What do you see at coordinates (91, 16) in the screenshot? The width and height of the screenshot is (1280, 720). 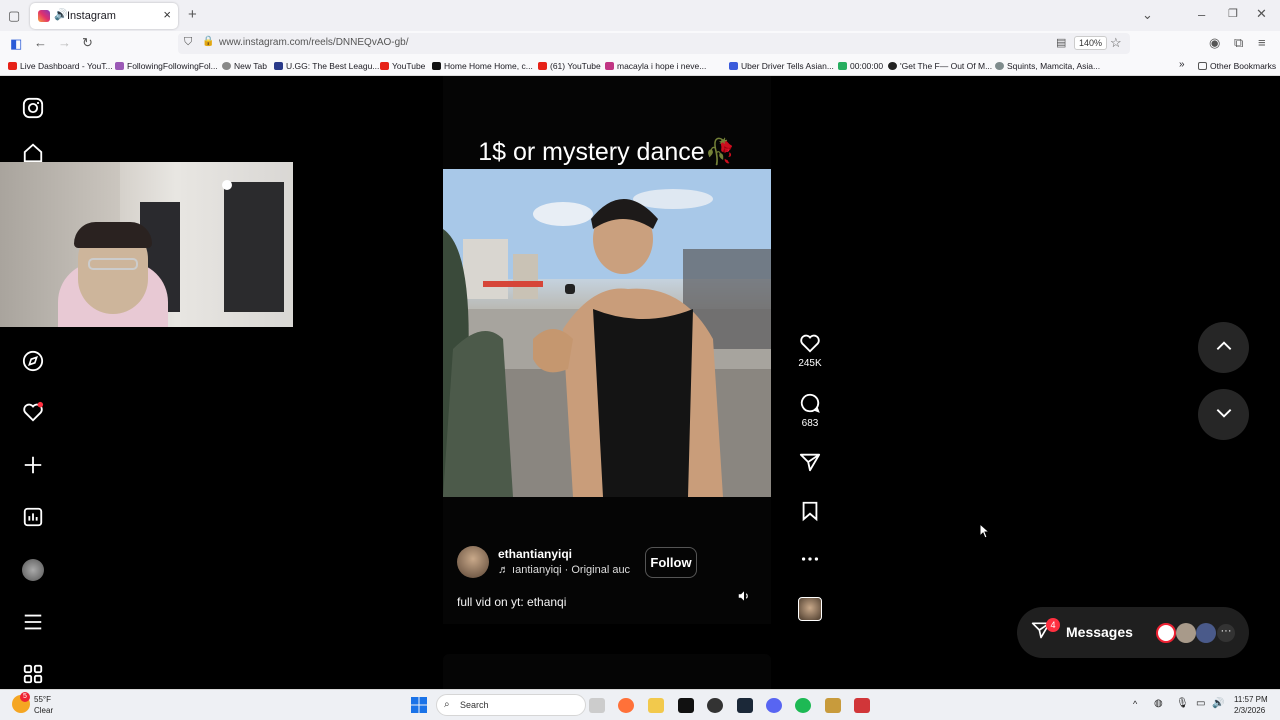 I see `tab-title: Instagram` at bounding box center [91, 16].